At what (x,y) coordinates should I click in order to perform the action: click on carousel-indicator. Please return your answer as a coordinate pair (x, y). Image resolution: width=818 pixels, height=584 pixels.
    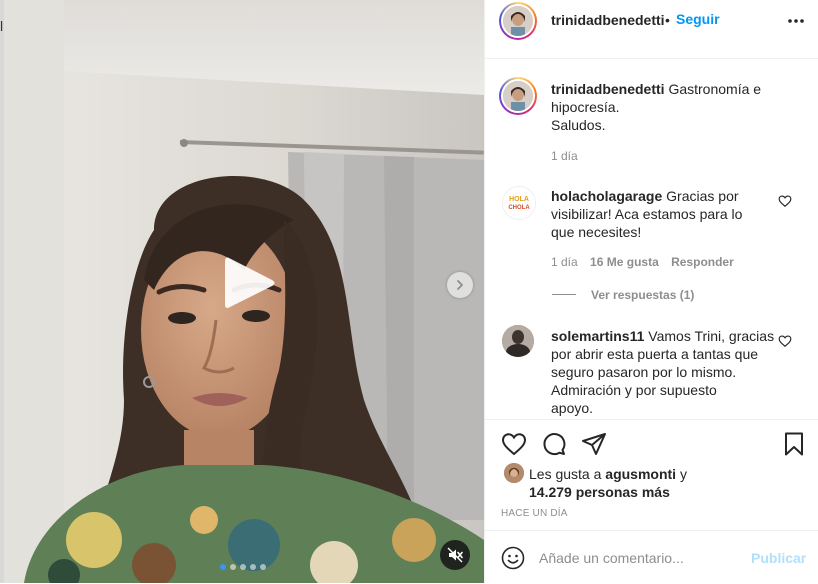
    Looking at the image, I should click on (243, 567).